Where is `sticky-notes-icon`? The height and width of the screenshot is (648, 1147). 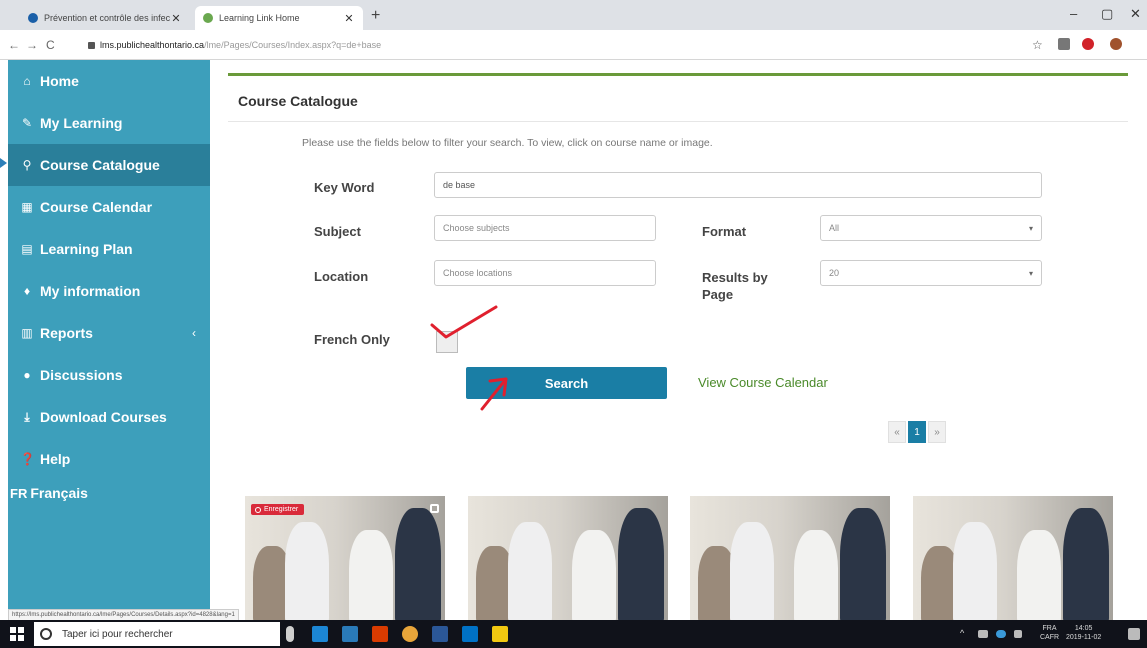
sticky-notes-icon is located at coordinates (500, 634).